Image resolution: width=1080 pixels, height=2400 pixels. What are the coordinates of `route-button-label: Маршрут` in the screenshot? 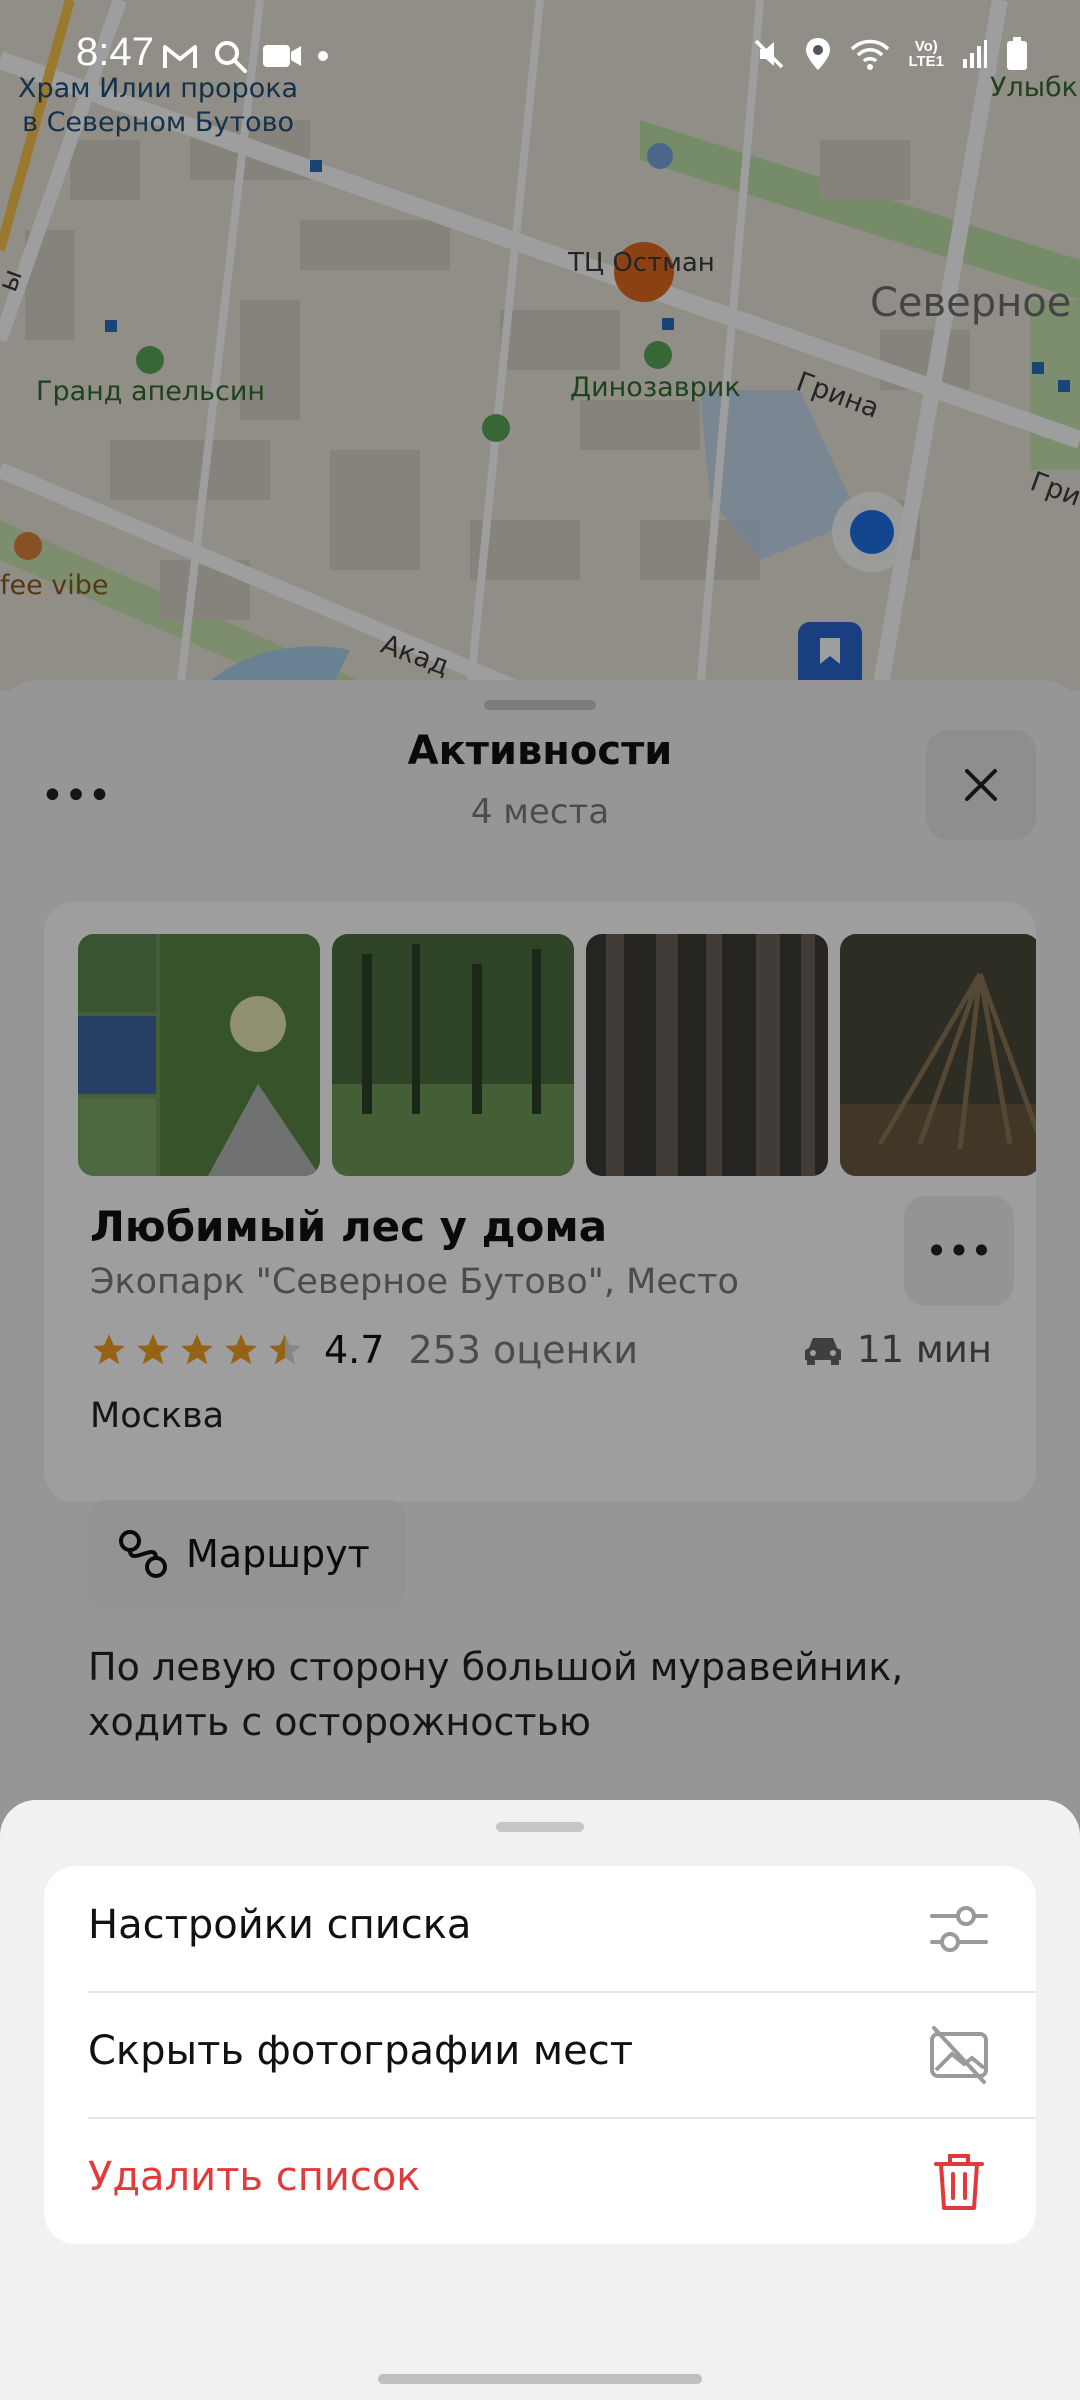 It's located at (278, 1554).